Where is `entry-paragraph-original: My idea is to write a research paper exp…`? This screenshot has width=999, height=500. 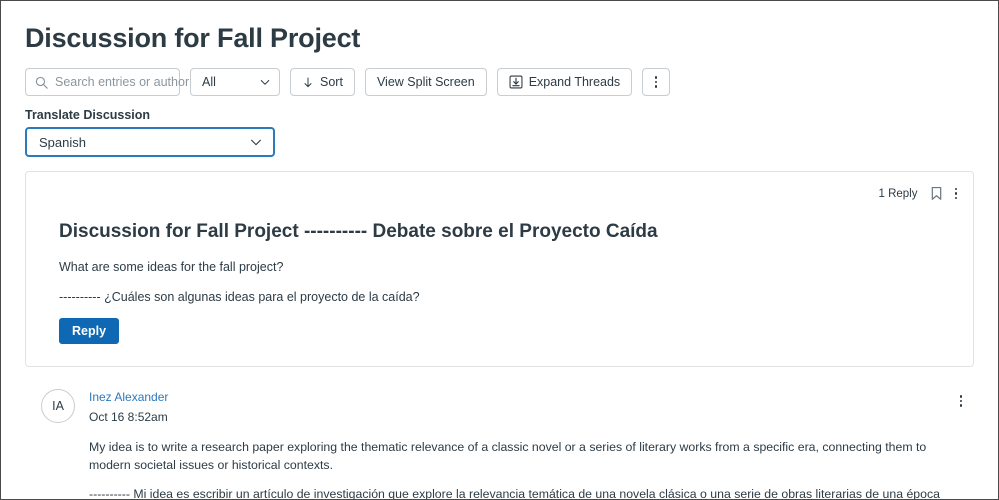 entry-paragraph-original: My idea is to write a research paper exp… is located at coordinates (508, 455).